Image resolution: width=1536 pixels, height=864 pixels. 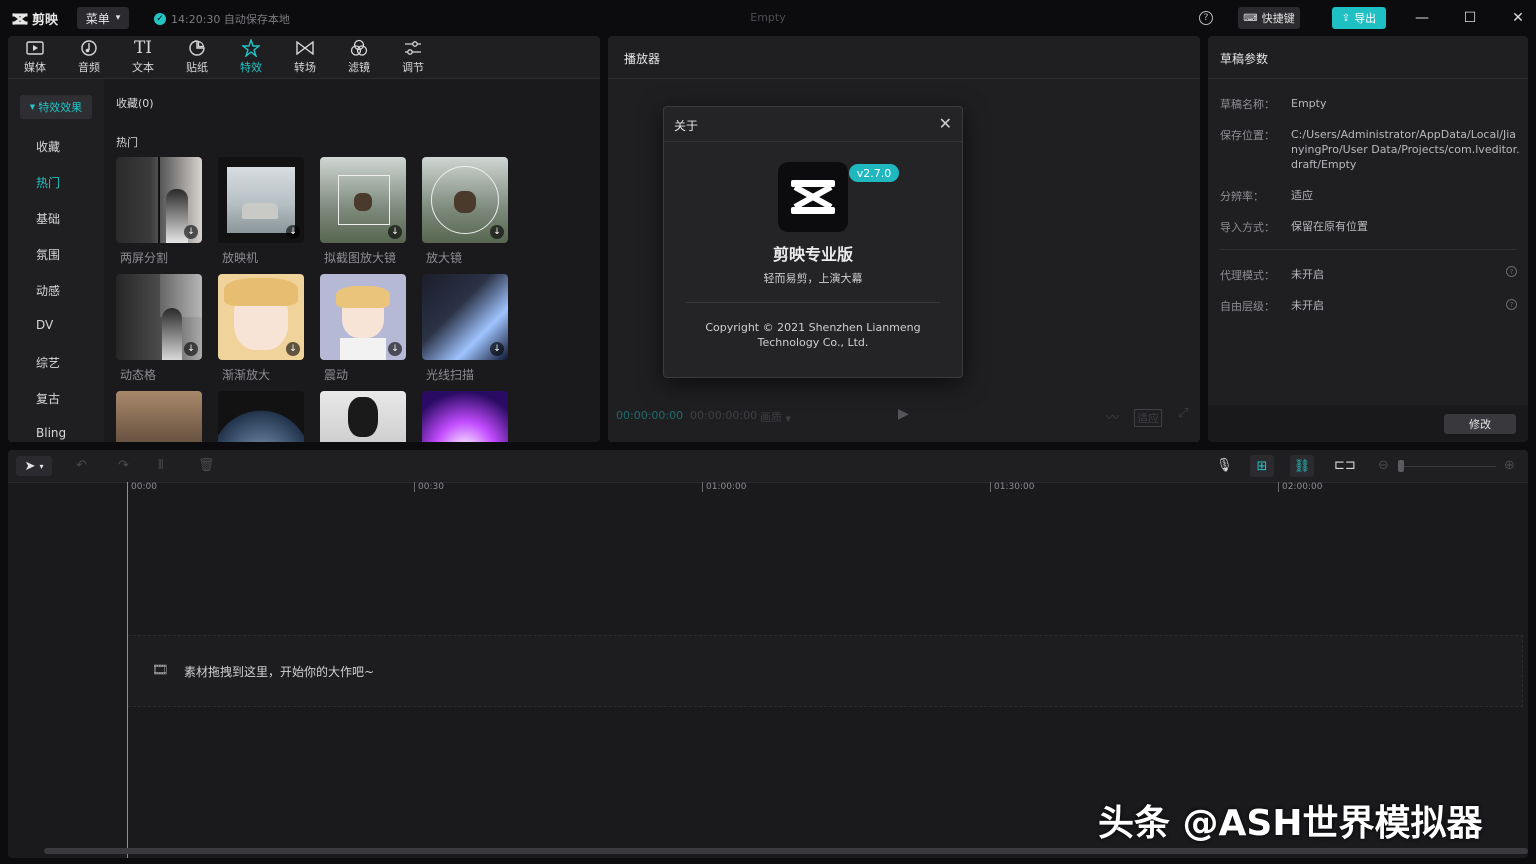 I want to click on waveform-toggle: 〰, so click(x=1112, y=416).